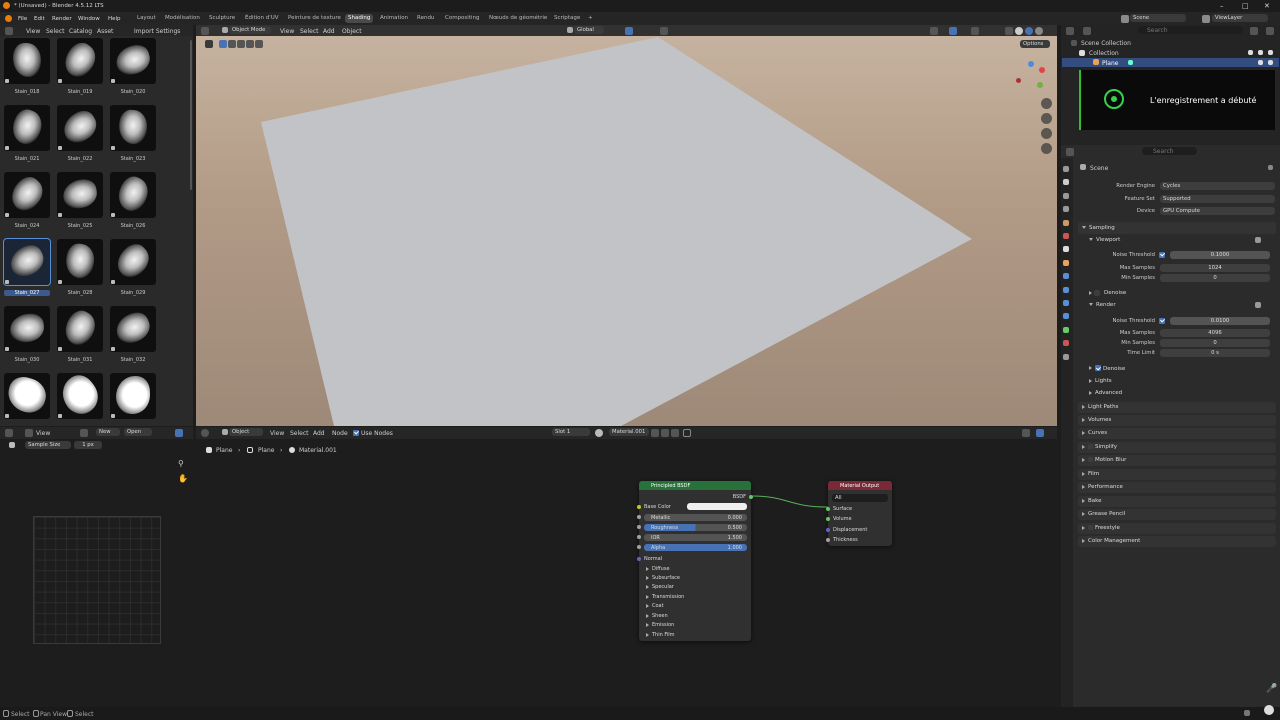  I want to click on properties-tab-constraints-icon, so click(1066, 316).